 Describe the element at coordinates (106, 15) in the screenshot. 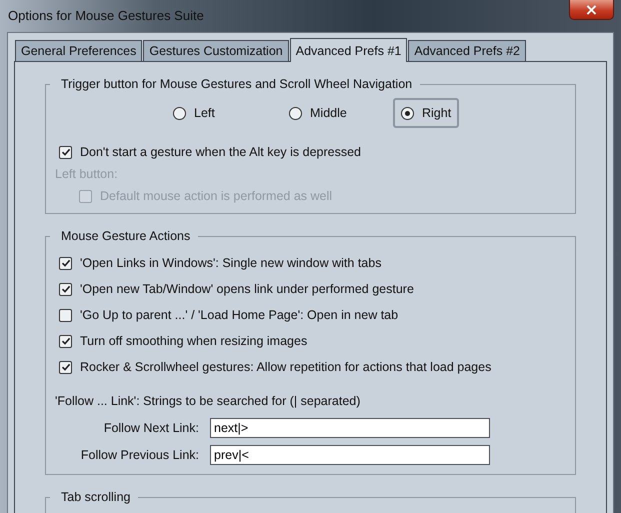

I see `window-title: Options for Mouse Gestures Suite` at that location.